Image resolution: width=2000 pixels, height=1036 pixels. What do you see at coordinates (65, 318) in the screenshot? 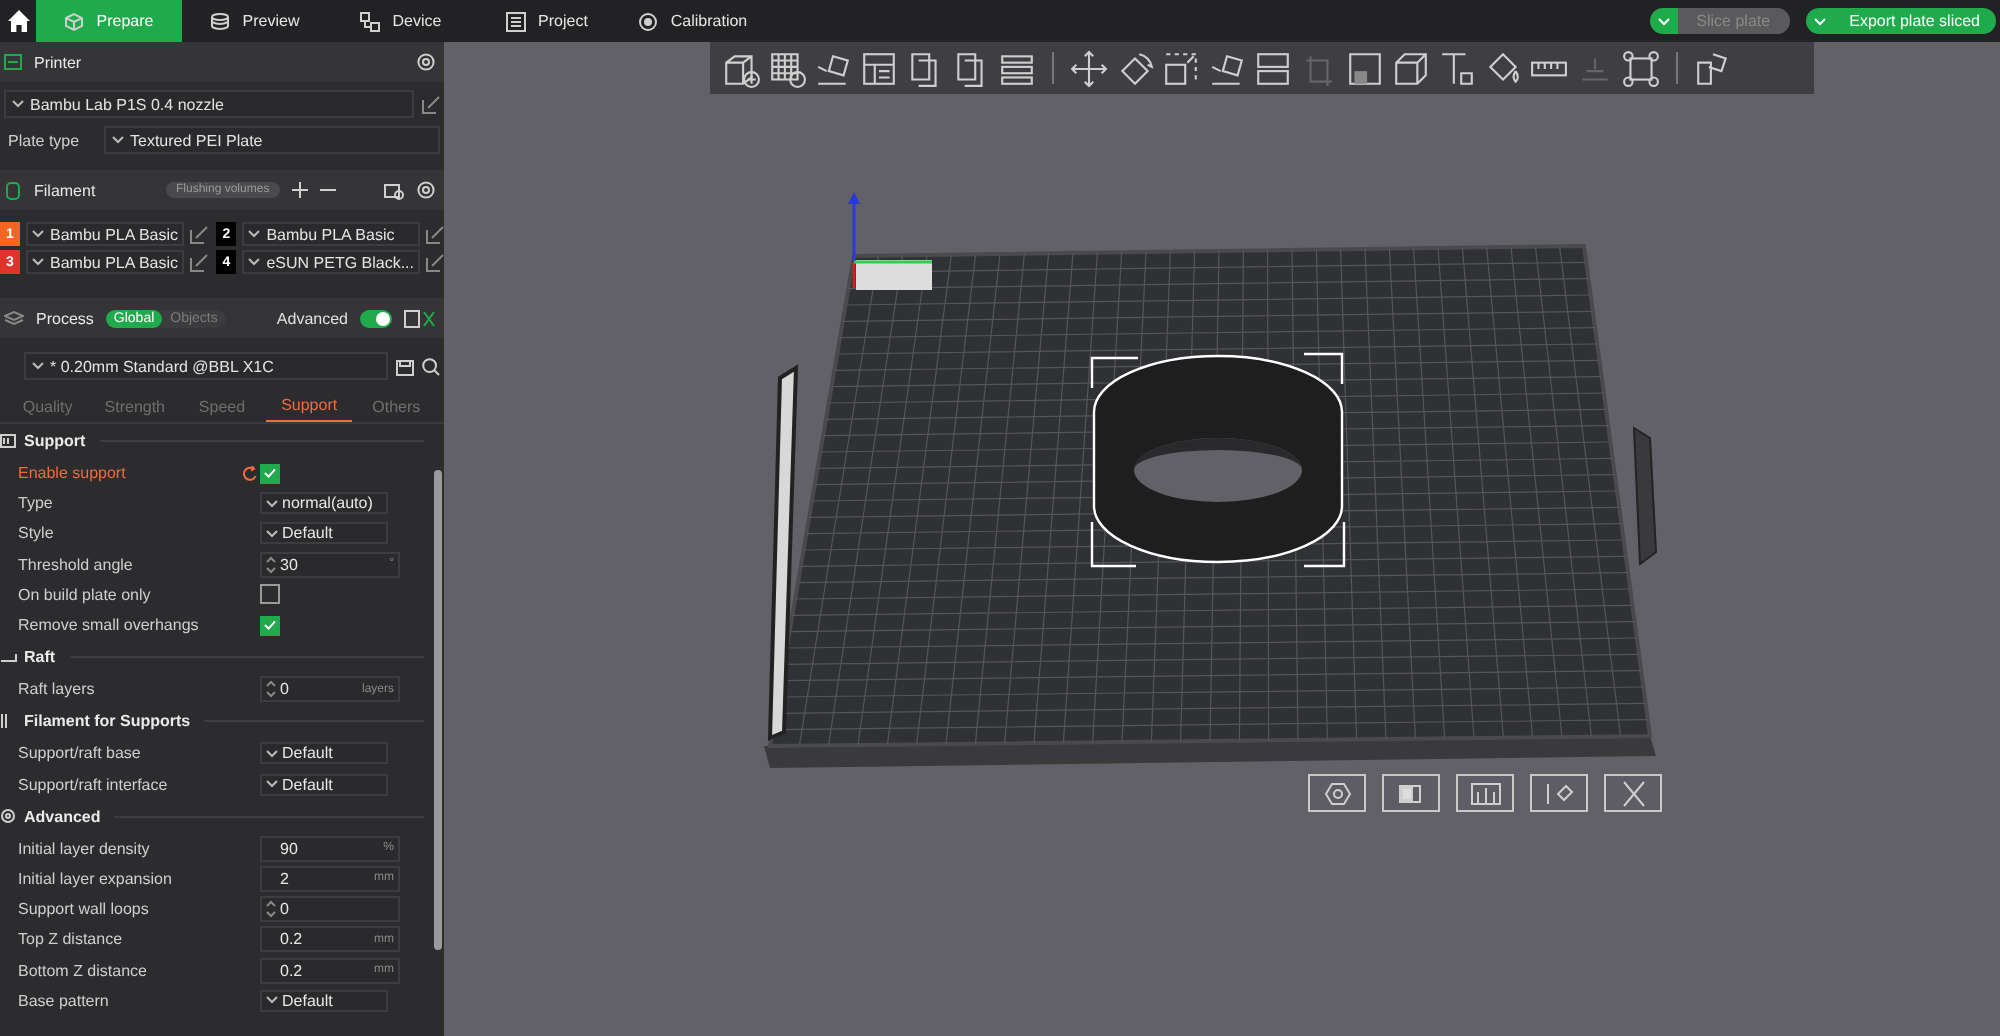
I see `section-title: Process` at bounding box center [65, 318].